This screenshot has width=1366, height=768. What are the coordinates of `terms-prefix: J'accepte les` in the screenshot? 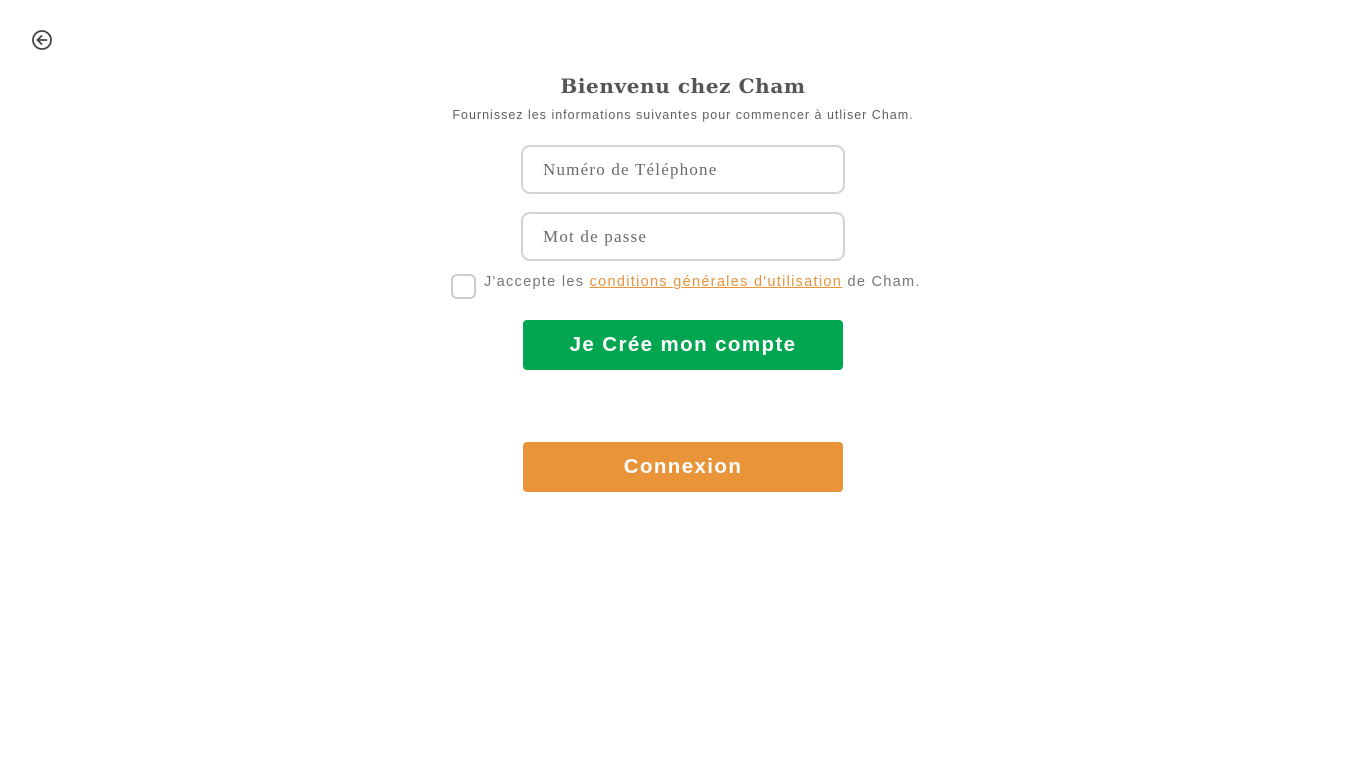 It's located at (537, 282).